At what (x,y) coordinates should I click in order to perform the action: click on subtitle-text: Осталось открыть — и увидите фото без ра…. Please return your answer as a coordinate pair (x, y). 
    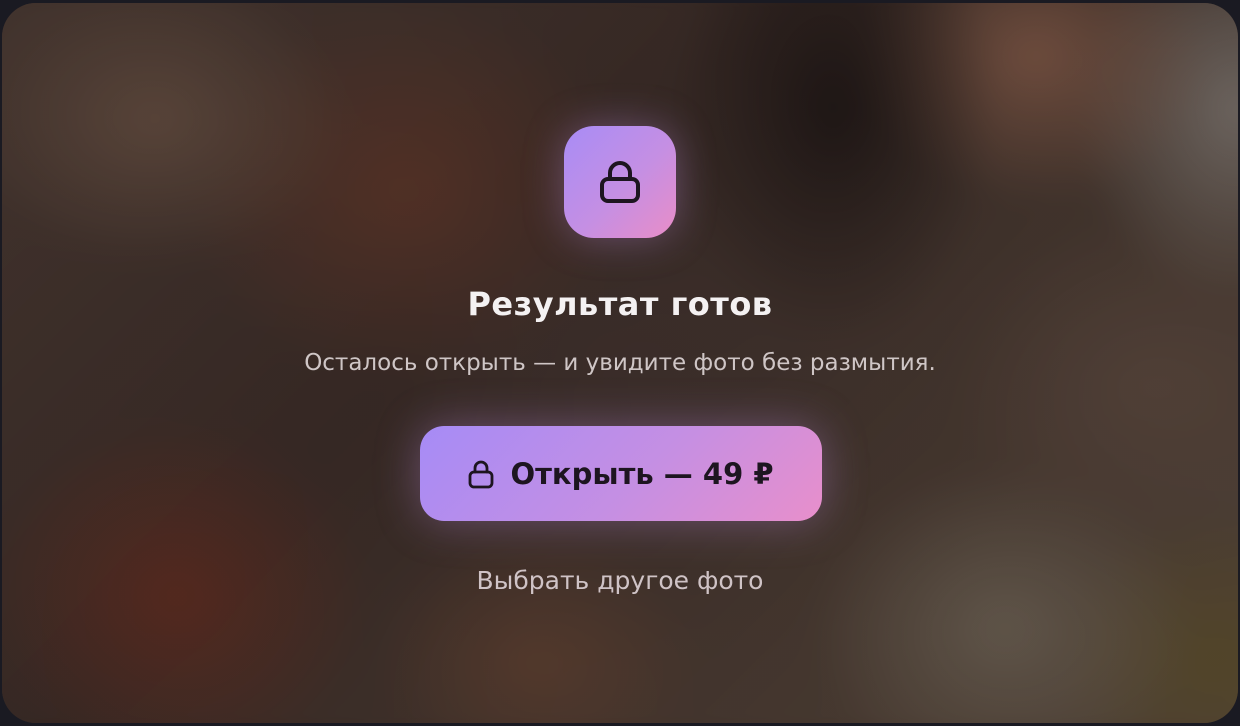
    Looking at the image, I should click on (620, 363).